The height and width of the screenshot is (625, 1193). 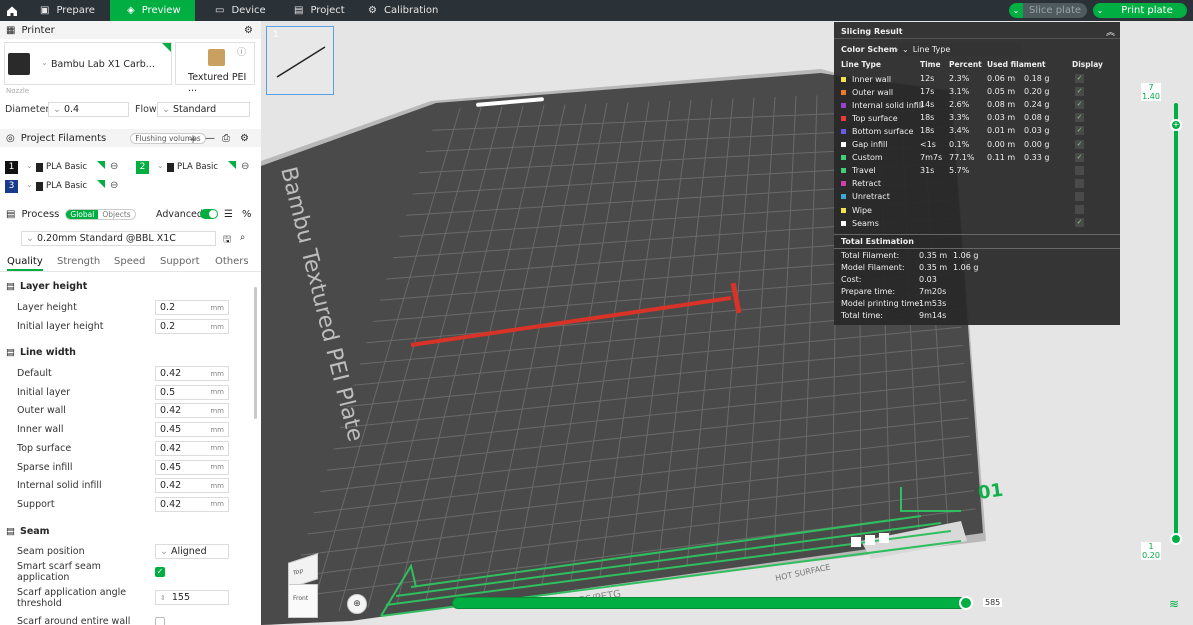 What do you see at coordinates (865, 197) in the screenshot?
I see `line-type-row: Unretract` at bounding box center [865, 197].